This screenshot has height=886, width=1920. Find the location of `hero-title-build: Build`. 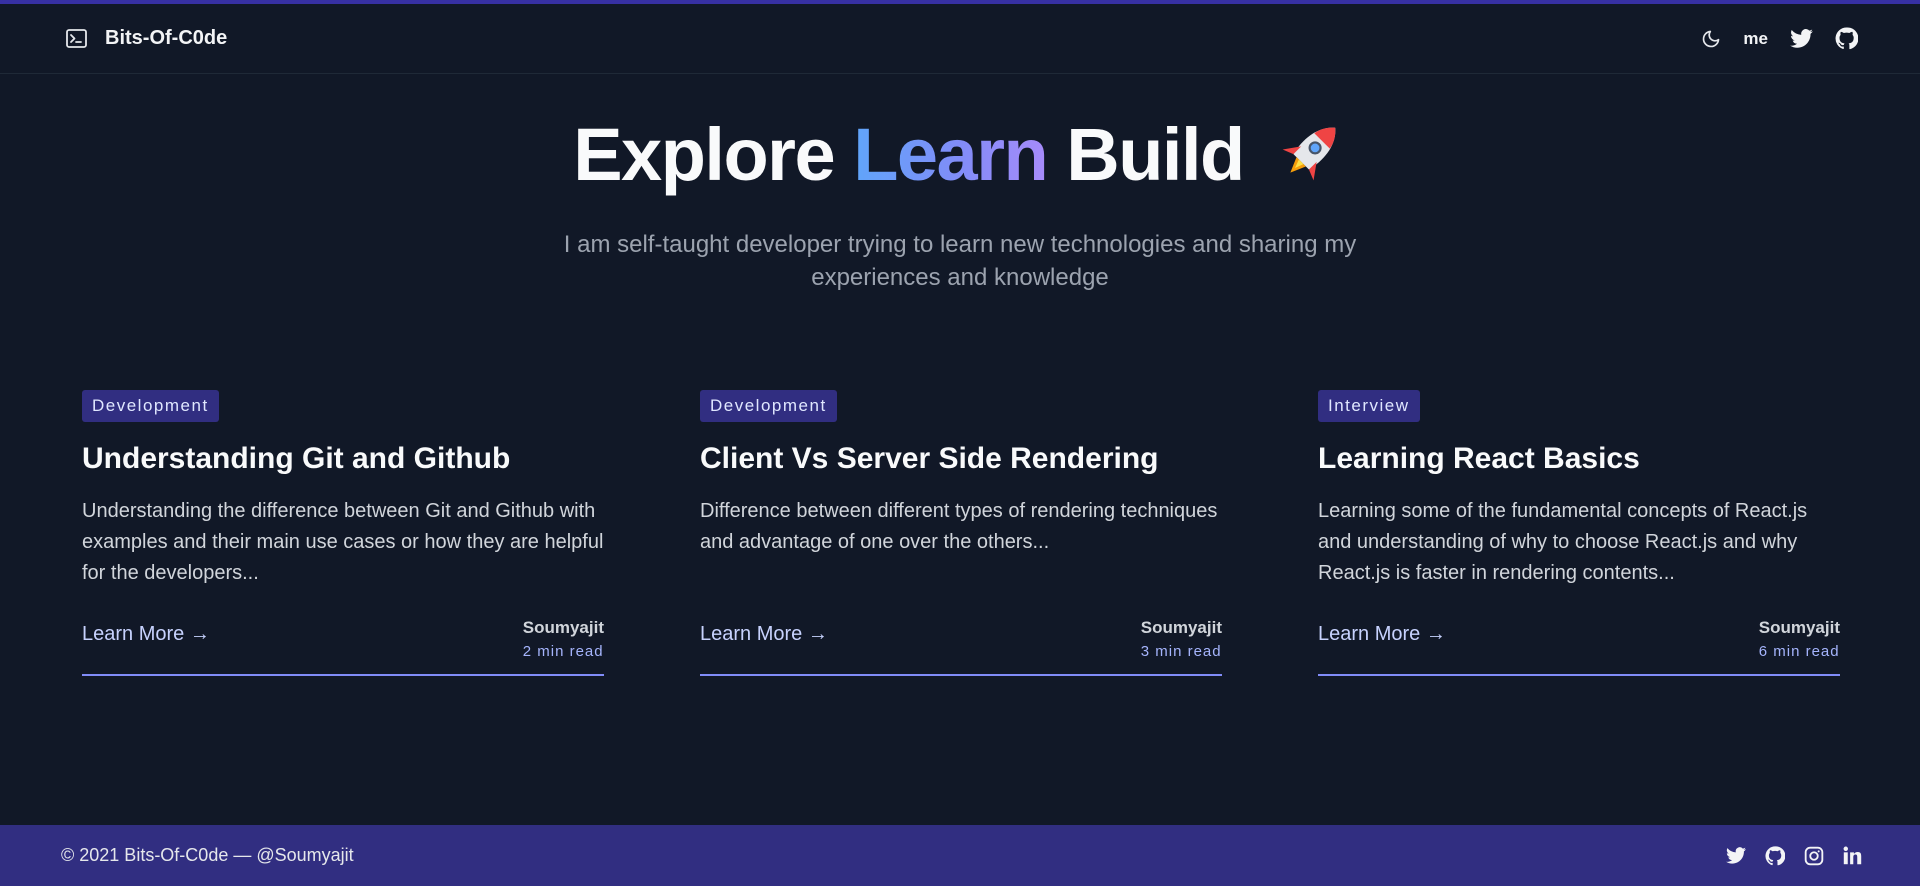

hero-title-build: Build is located at coordinates (1155, 154).